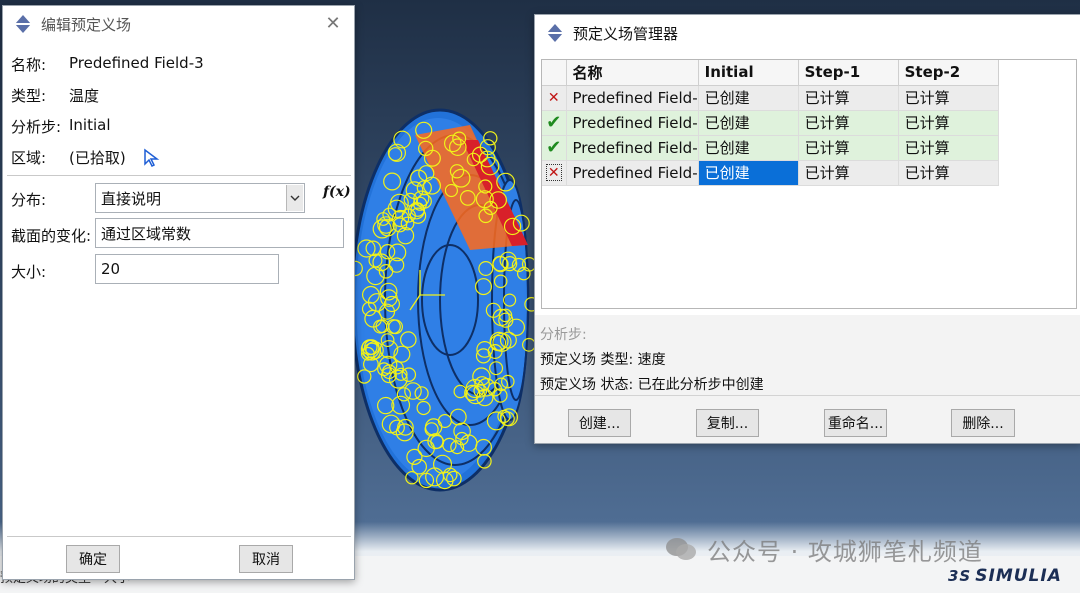 The height and width of the screenshot is (593, 1080). Describe the element at coordinates (200, 198) in the screenshot. I see `distribution-select: 直接说明` at that location.